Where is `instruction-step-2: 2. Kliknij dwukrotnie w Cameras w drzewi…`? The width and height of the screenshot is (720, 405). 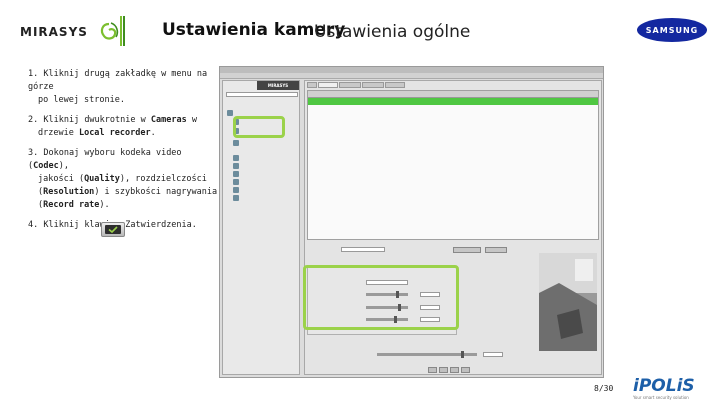 instruction-step-2: 2. Kliknij dwukrotnie w Cameras w drzewi… is located at coordinates (112, 126).